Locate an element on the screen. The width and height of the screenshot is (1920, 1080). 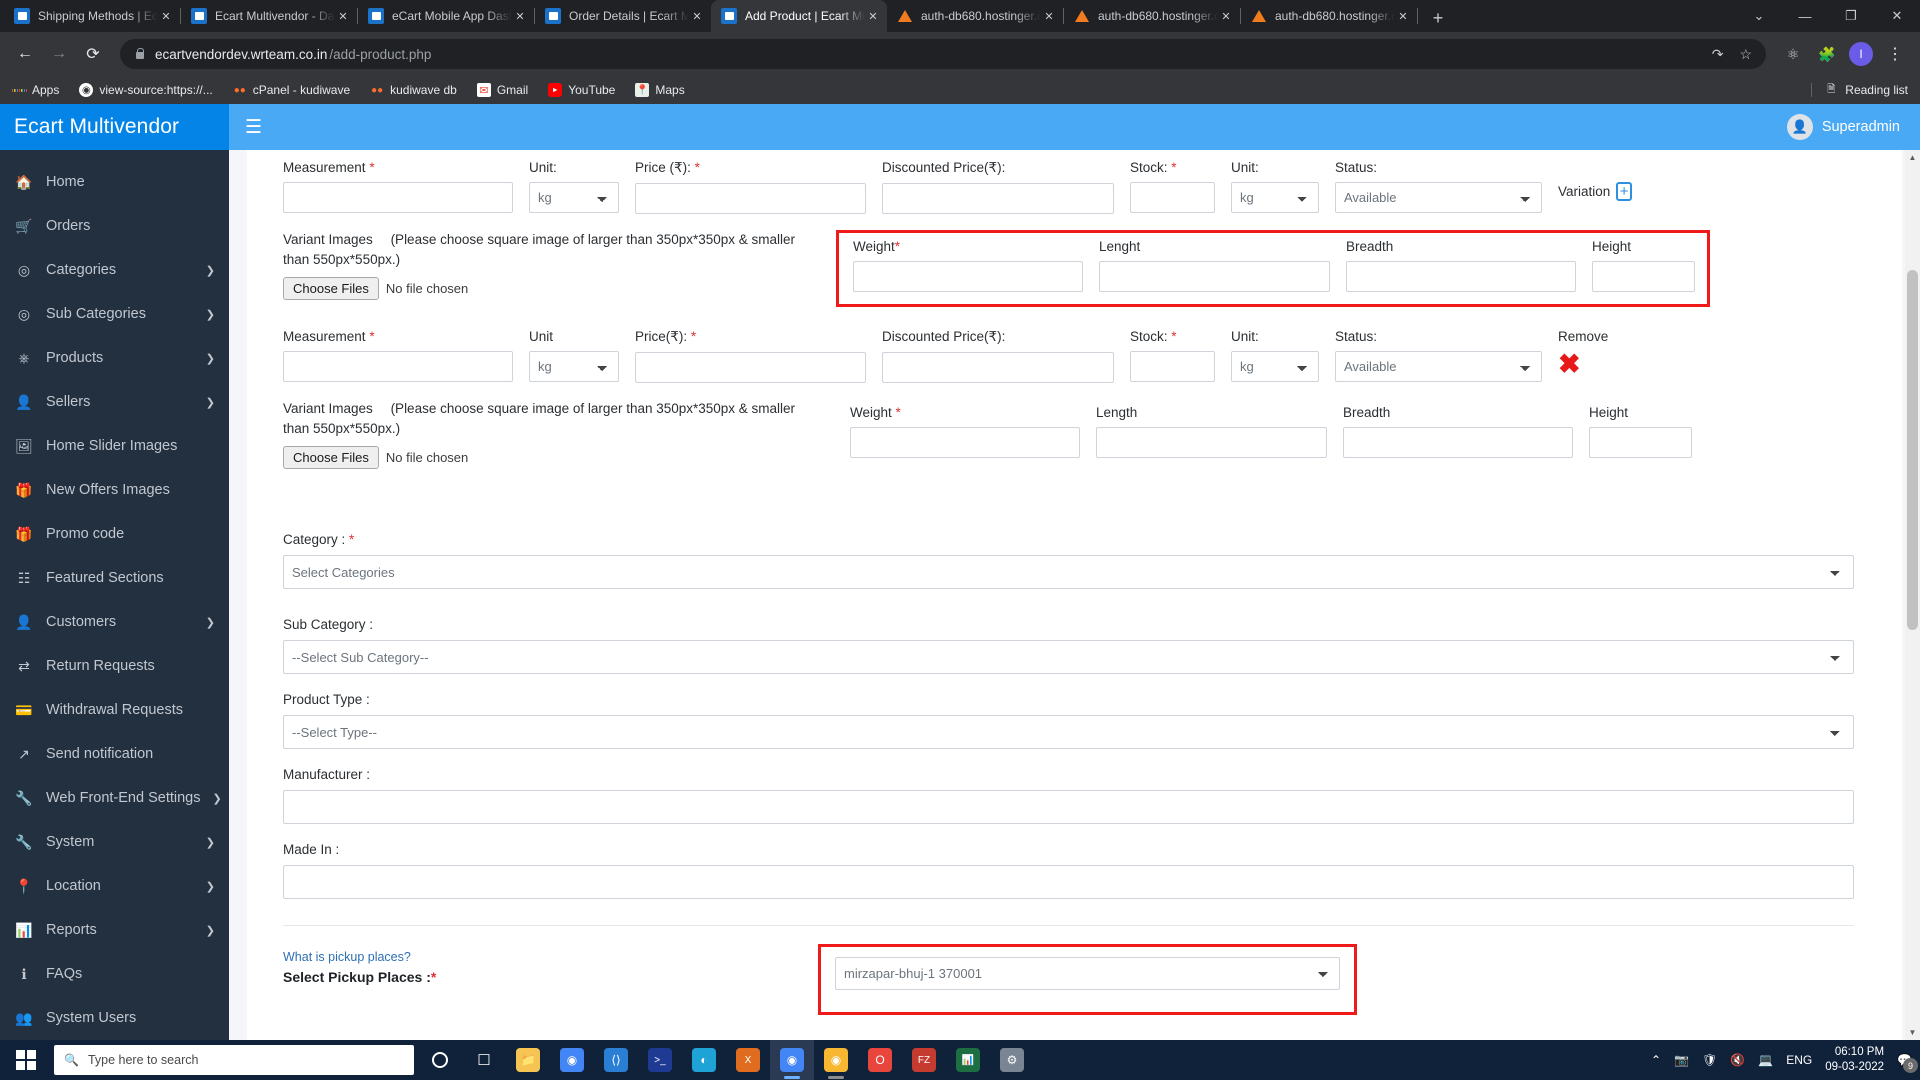
hamburger-icon: ☰ is located at coordinates (253, 127).